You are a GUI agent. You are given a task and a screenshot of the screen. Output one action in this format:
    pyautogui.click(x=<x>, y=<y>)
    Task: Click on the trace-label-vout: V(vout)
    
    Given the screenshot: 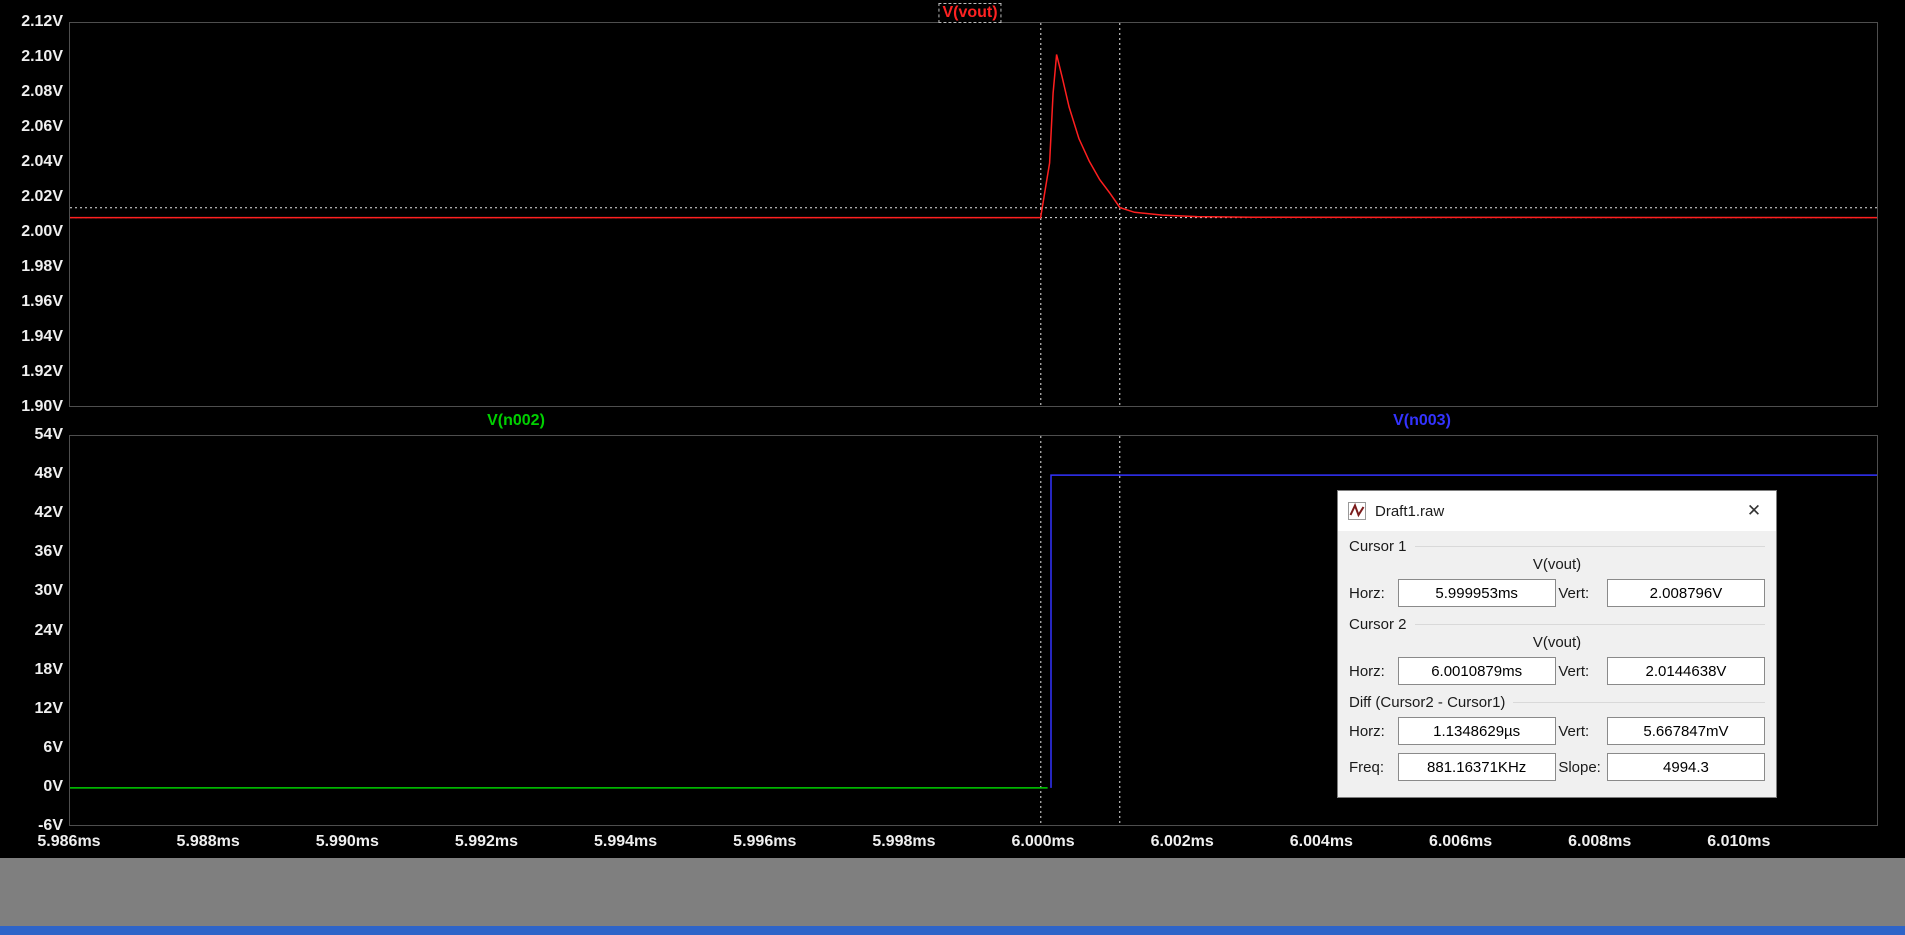 What is the action you would take?
    pyautogui.click(x=970, y=13)
    